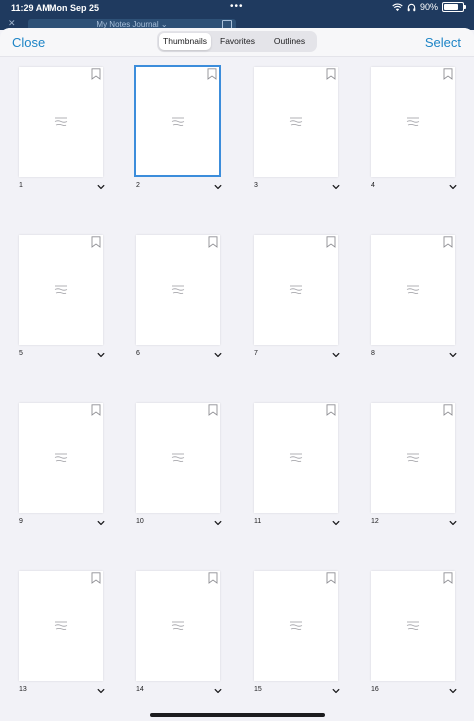 The width and height of the screenshot is (474, 721). Describe the element at coordinates (237, 715) in the screenshot. I see `home-indicator` at that location.